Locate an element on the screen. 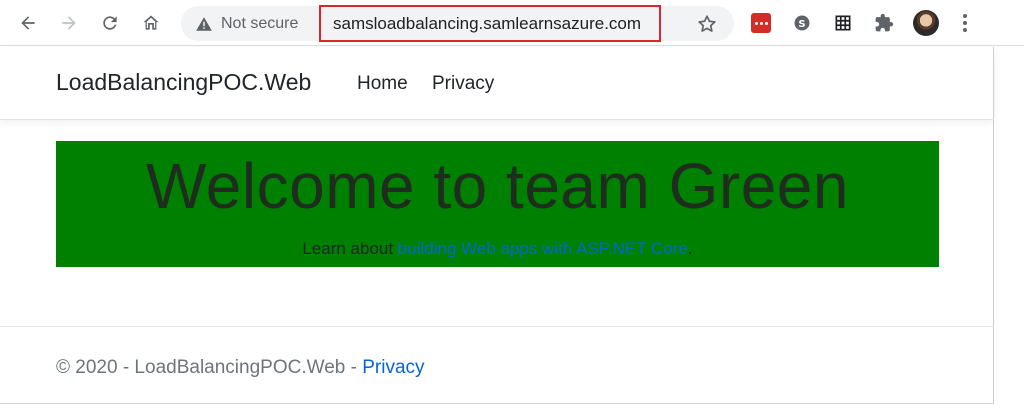  profile-avatar is located at coordinates (926, 23).